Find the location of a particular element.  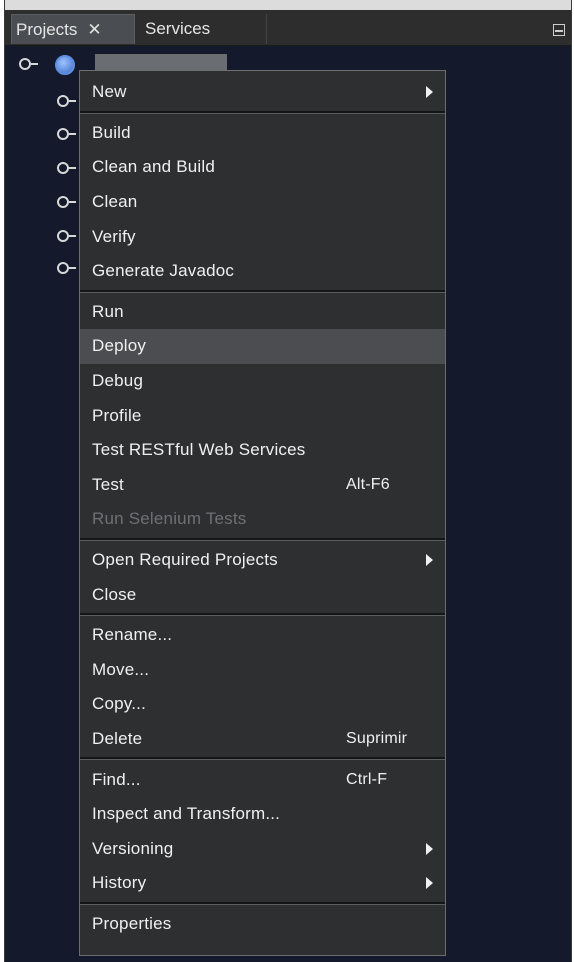

menu-item-close: Close is located at coordinates (262, 594).